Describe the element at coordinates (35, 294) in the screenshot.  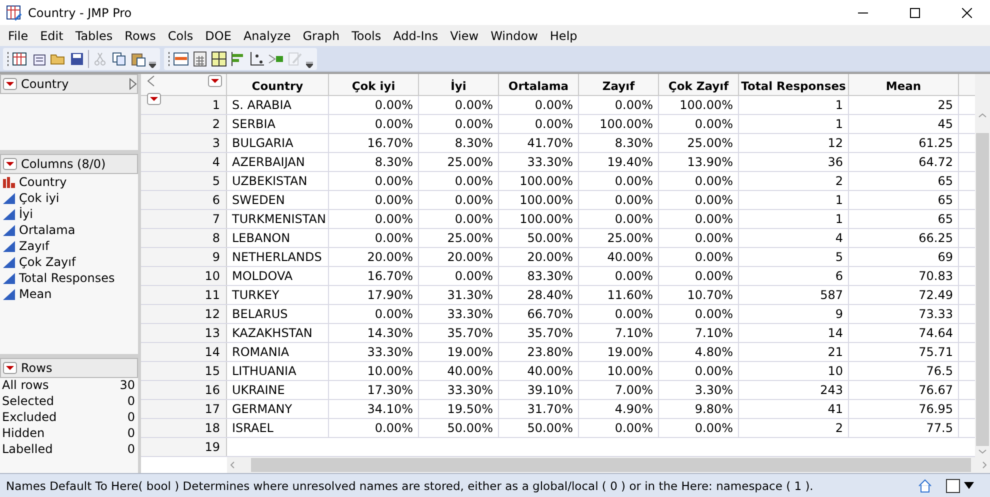
I see `column-name: Mean` at that location.